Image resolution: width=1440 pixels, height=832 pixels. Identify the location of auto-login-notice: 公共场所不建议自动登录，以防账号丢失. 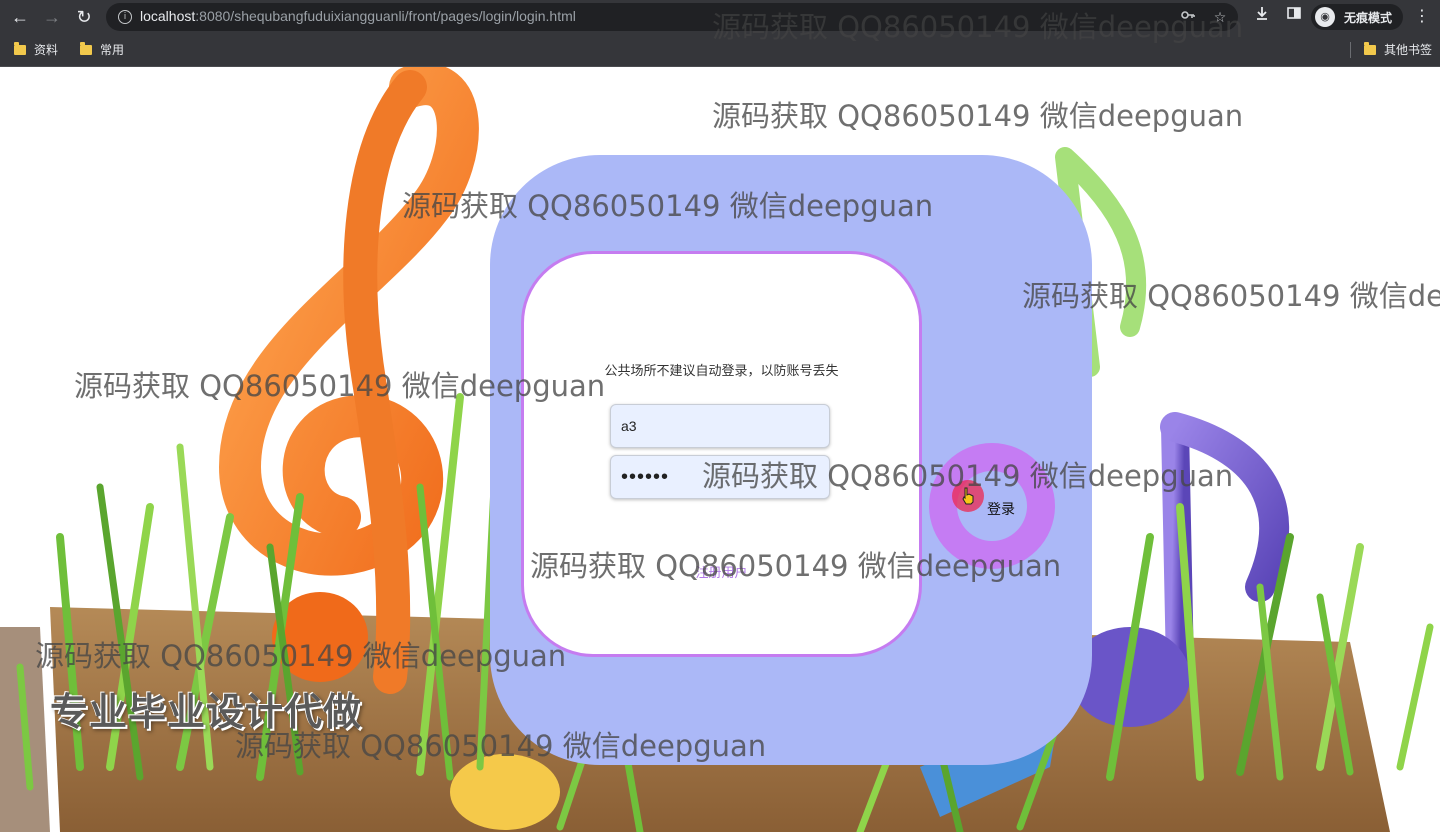
(721, 371).